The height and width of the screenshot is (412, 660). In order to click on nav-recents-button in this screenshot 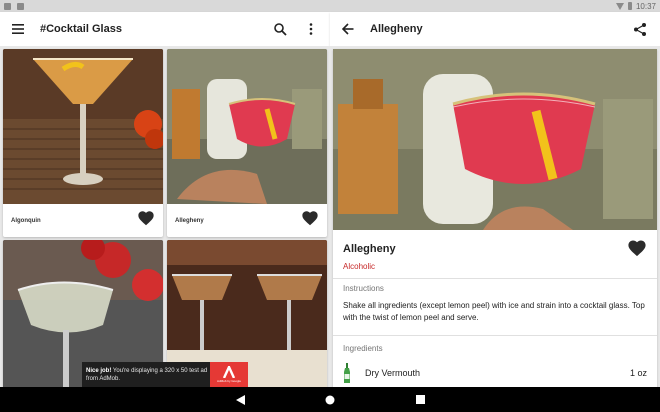, I will do `click(420, 400)`.